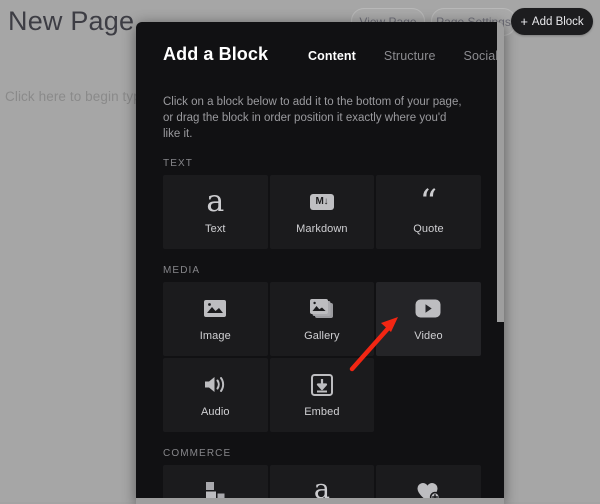 This screenshot has height=504, width=600. Describe the element at coordinates (322, 385) in the screenshot. I see `embed-download-icon` at that location.